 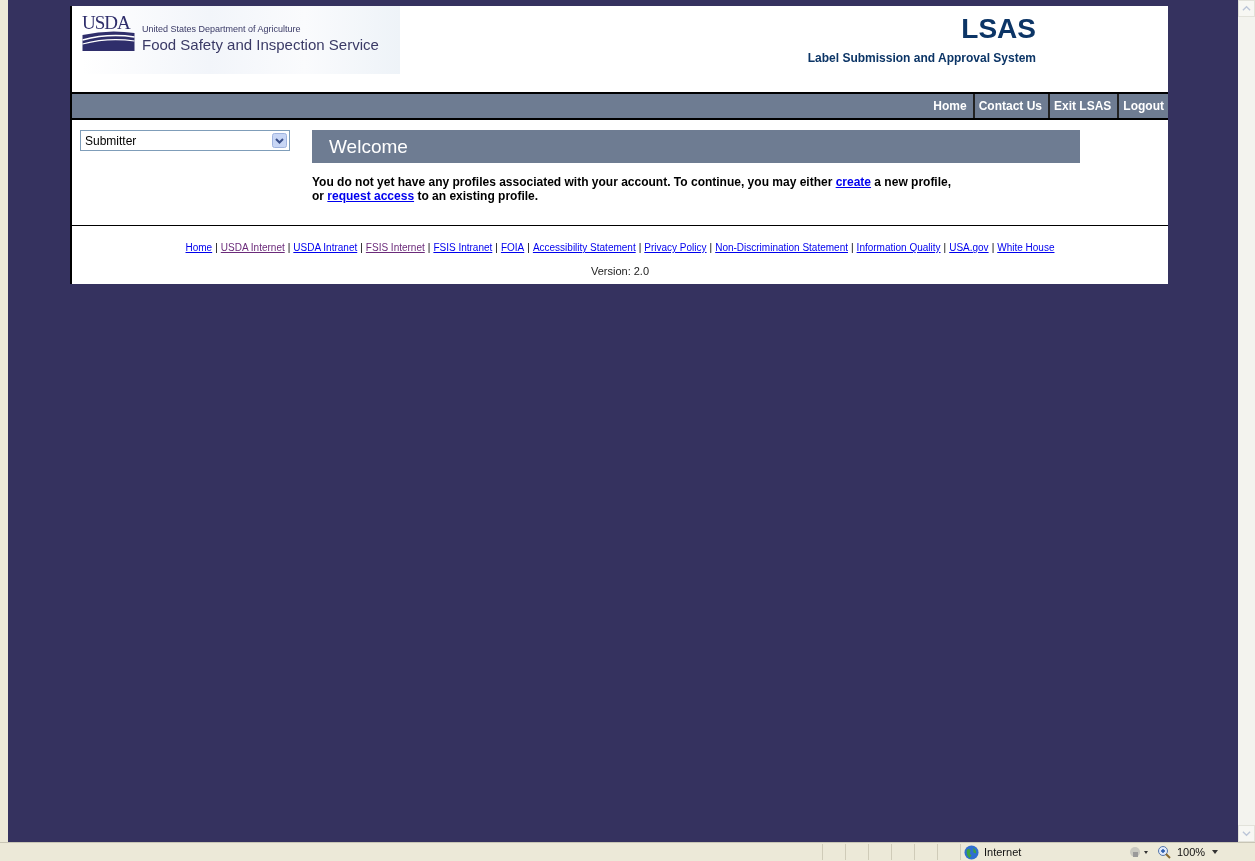 What do you see at coordinates (675, 247) in the screenshot?
I see `footer-link: Privacy Policy` at bounding box center [675, 247].